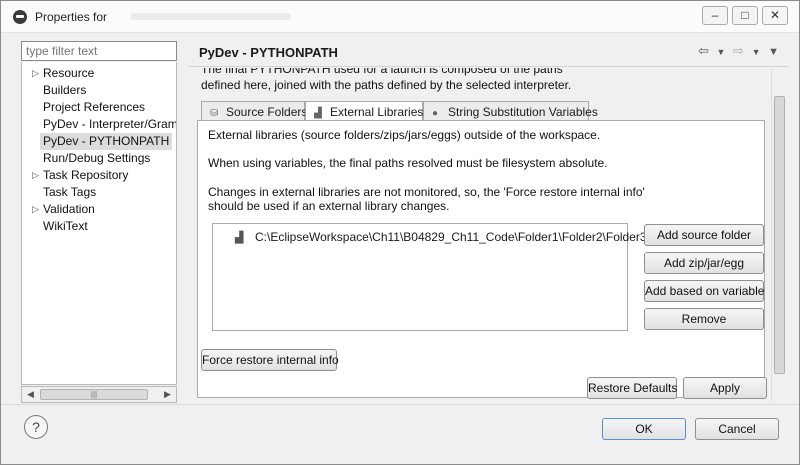 This screenshot has height=465, width=800. What do you see at coordinates (510, 111) in the screenshot?
I see `tab-string-substitution: ● String Substitution Variables` at bounding box center [510, 111].